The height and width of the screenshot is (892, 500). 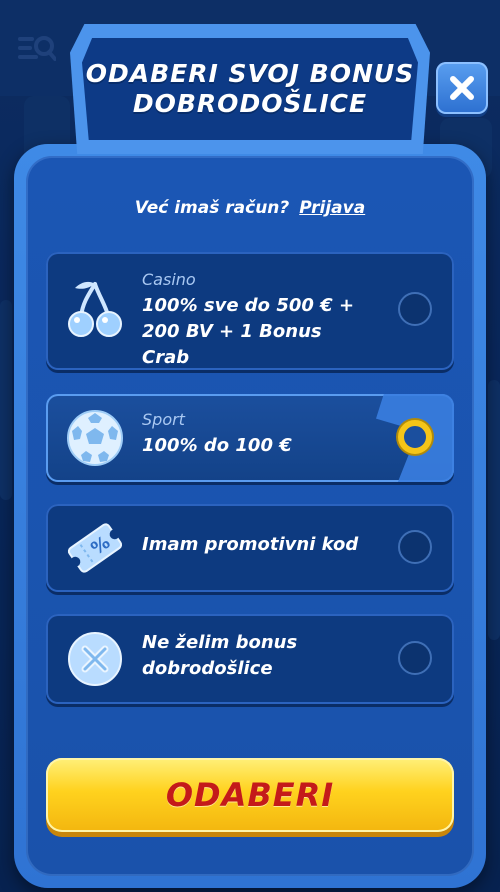 What do you see at coordinates (169, 279) in the screenshot?
I see `option-category: Casino` at bounding box center [169, 279].